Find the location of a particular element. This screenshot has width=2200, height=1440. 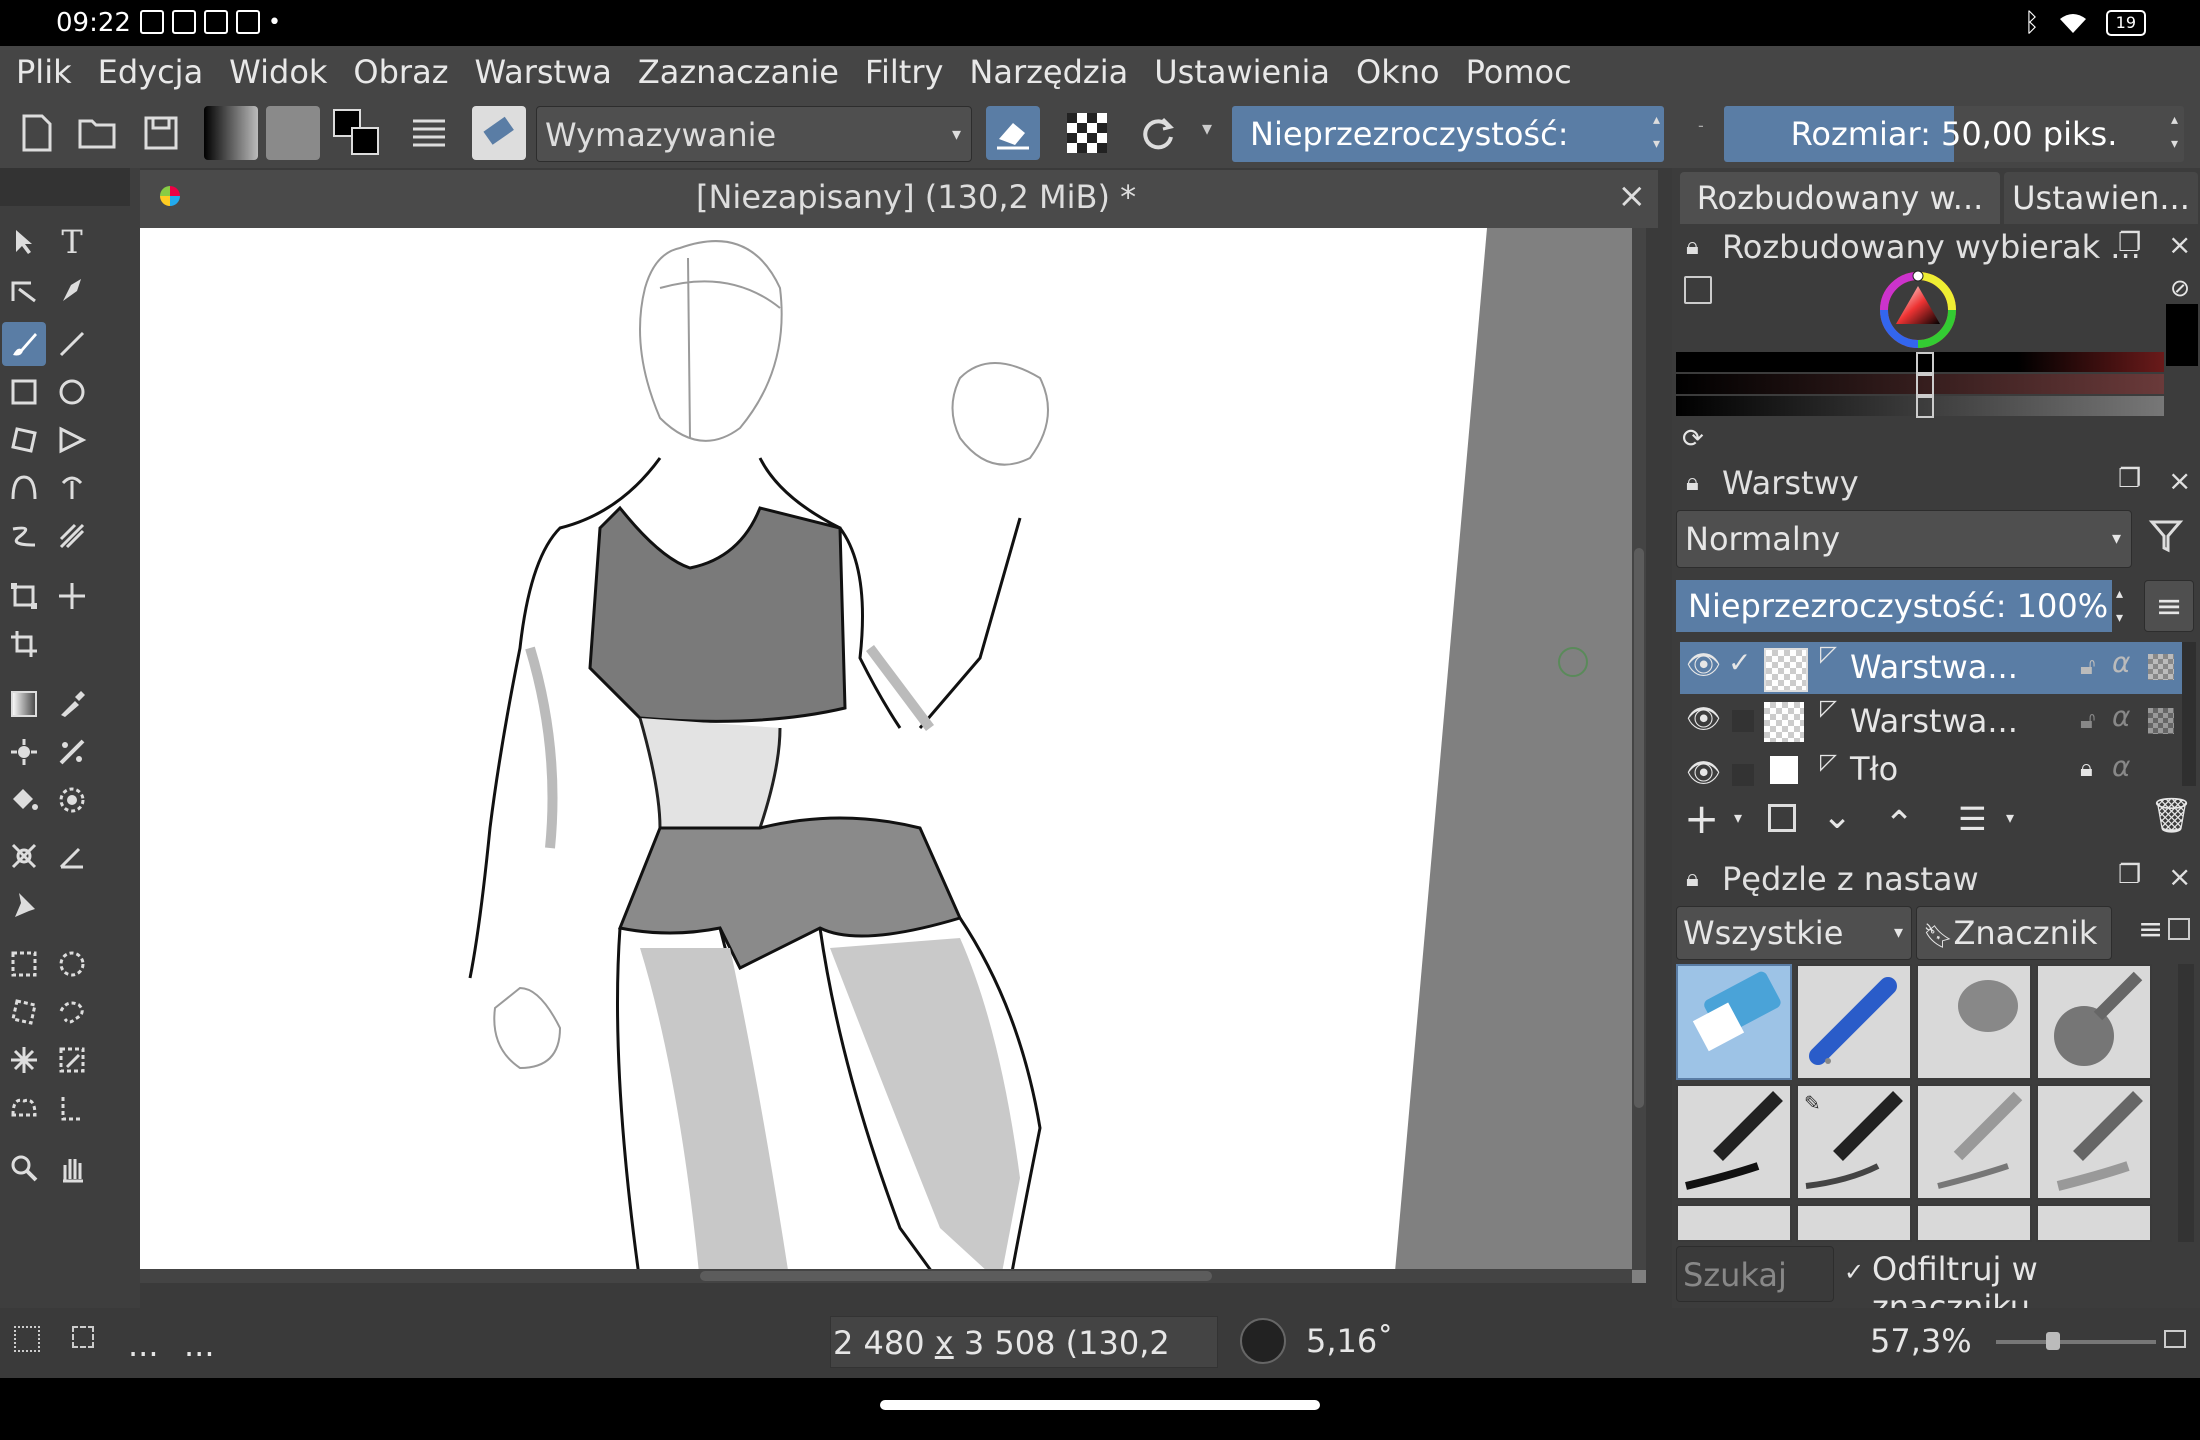

opacity-slider: Nieprzezroczystość: 100% ▴▾ is located at coordinates (1448, 157).